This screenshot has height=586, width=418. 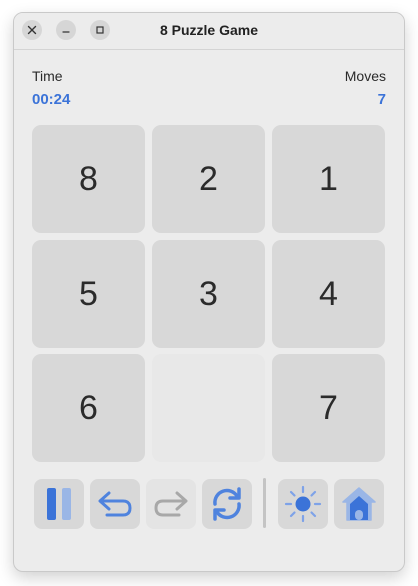 I want to click on empty-tile, so click(x=208, y=408).